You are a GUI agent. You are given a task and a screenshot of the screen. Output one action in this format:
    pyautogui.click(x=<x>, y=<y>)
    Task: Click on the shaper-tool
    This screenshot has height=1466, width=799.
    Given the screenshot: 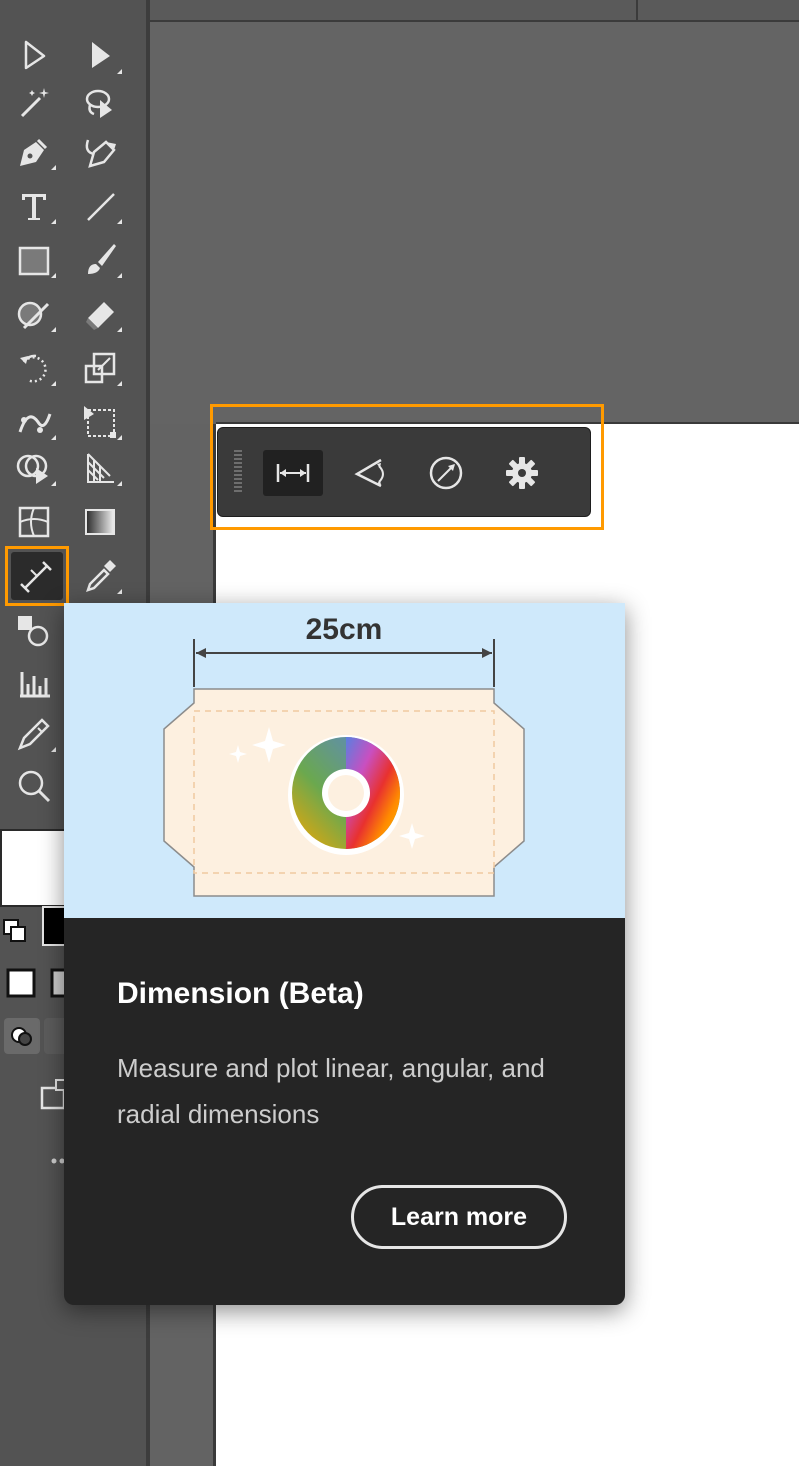 What is the action you would take?
    pyautogui.click(x=34, y=314)
    